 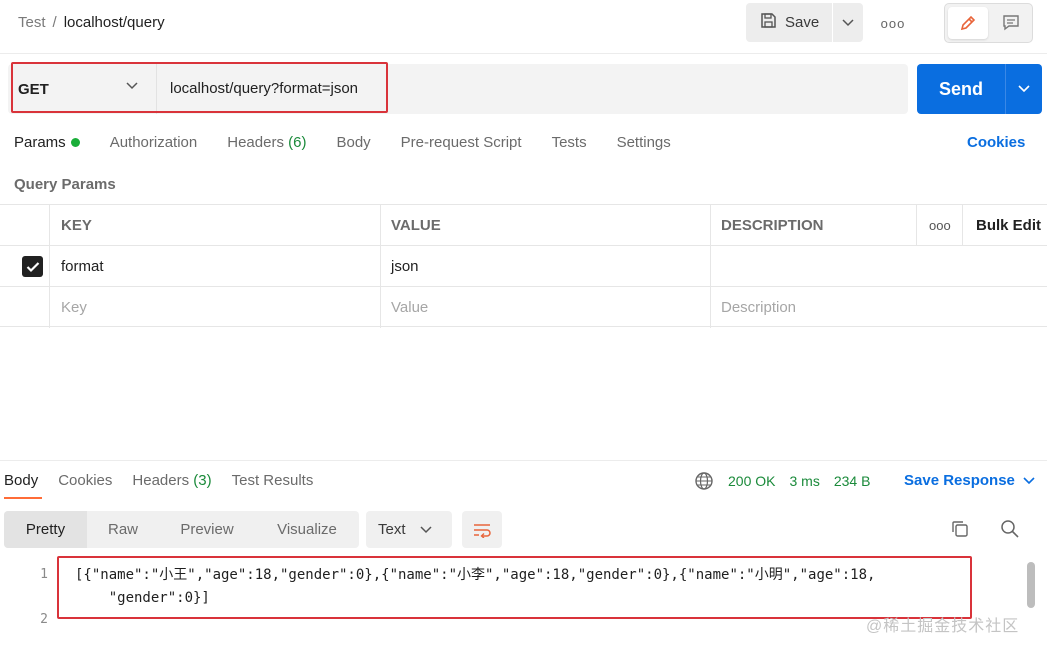 I want to click on headers-count: (6), so click(x=297, y=142).